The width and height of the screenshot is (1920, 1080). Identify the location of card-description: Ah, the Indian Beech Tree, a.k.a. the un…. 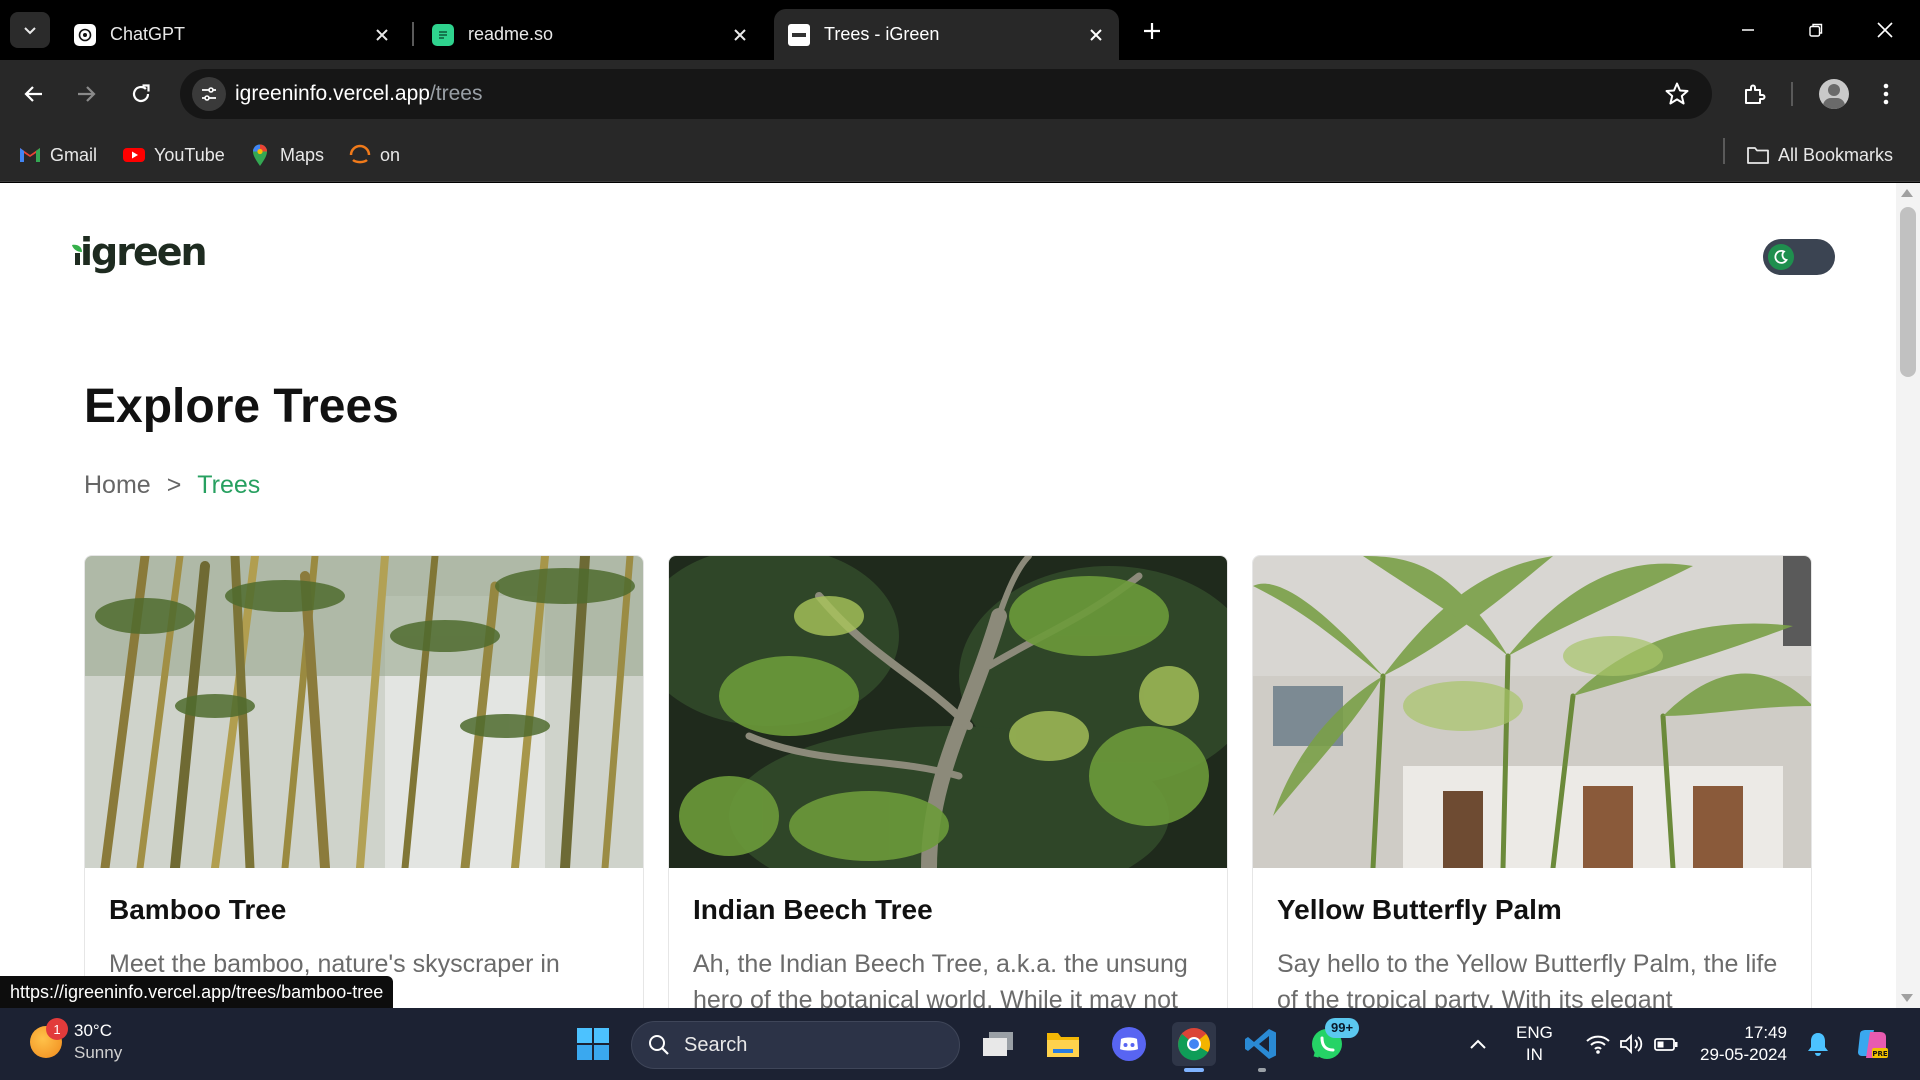
(940, 979).